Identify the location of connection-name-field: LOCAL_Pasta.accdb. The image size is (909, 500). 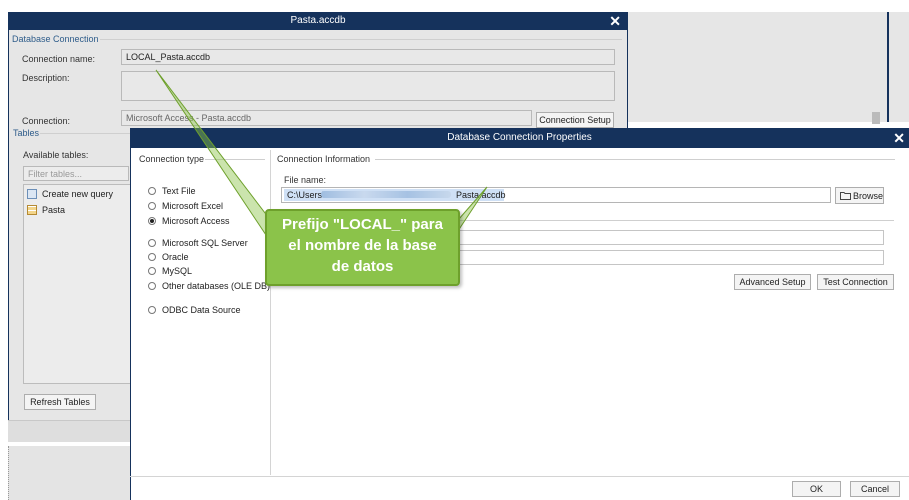
(368, 57).